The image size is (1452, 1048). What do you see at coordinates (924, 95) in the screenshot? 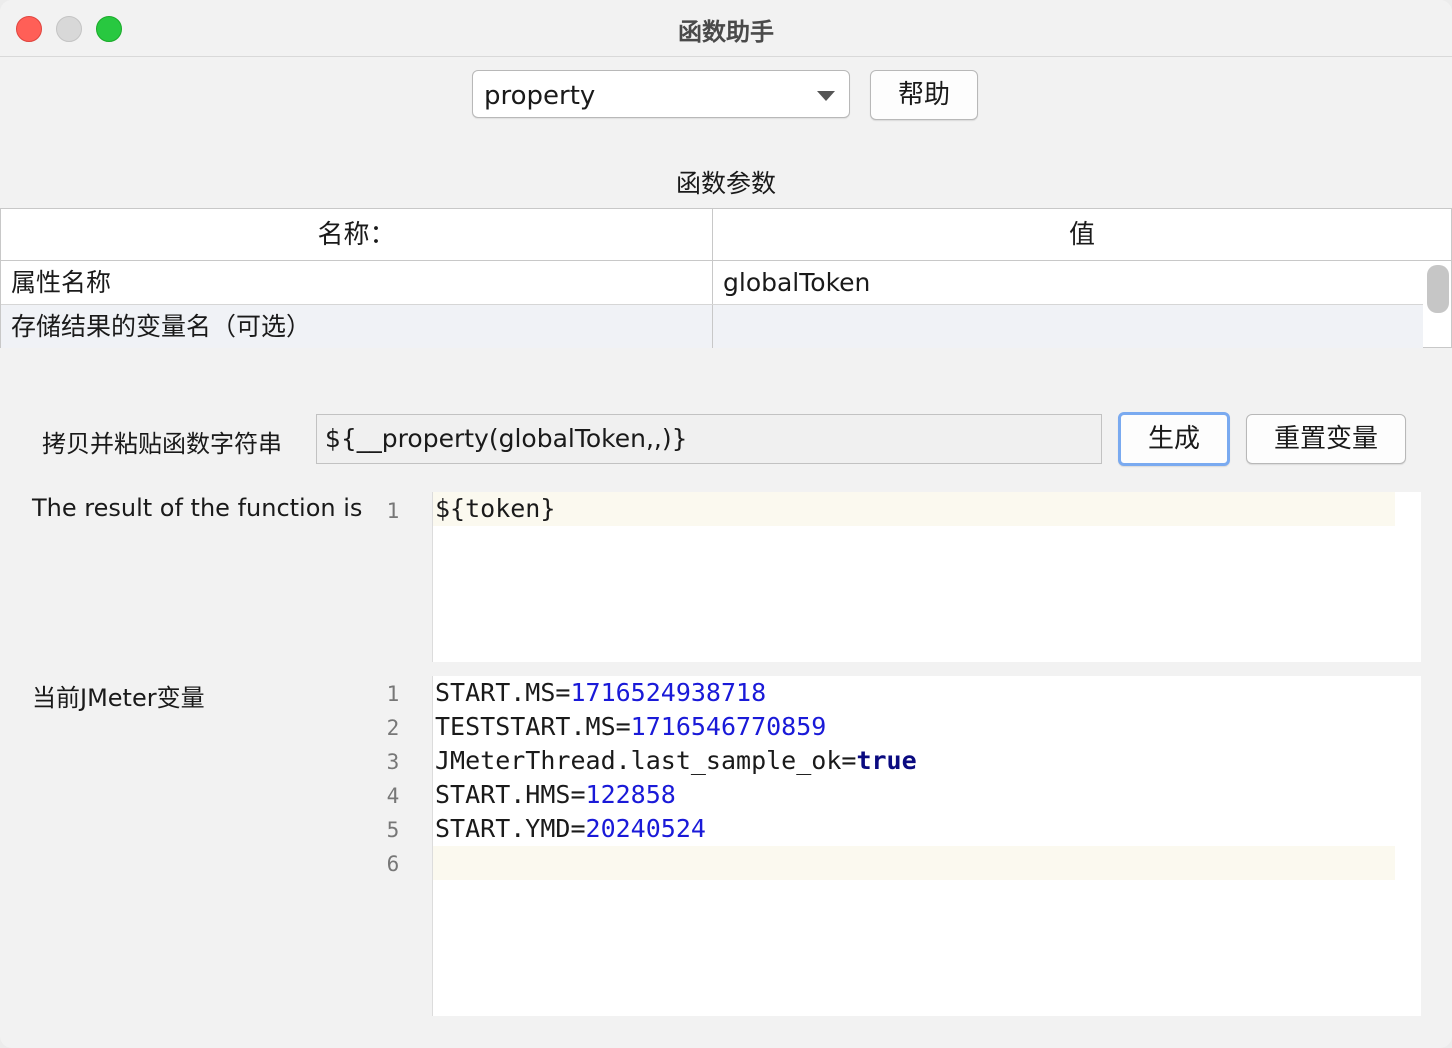
I see `help-button: 帮助` at bounding box center [924, 95].